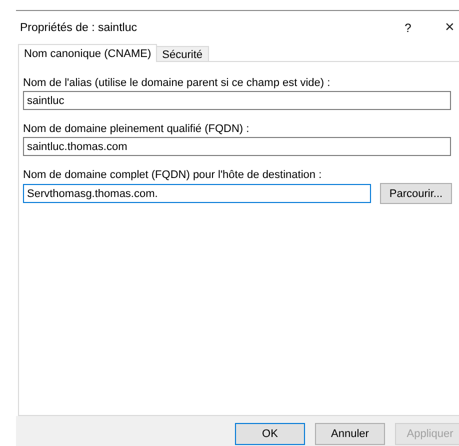 The width and height of the screenshot is (459, 446). Describe the element at coordinates (237, 146) in the screenshot. I see `input-field: saintluc.thomas.com` at that location.